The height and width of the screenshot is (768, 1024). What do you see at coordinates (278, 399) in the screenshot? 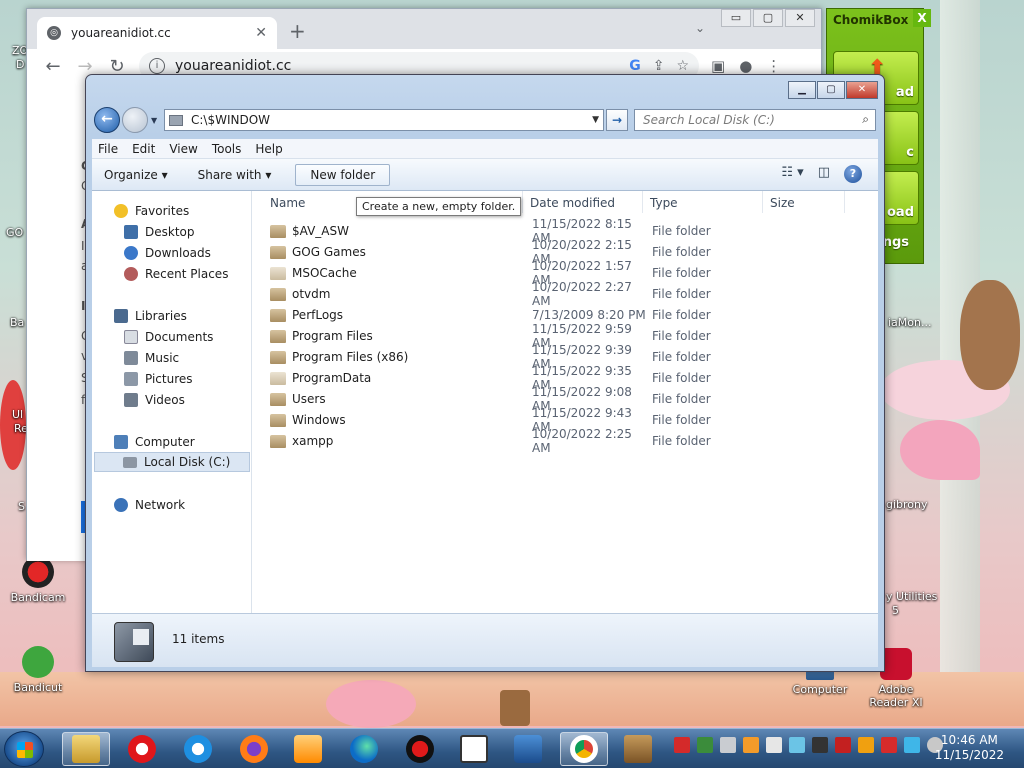
I see `folder-icon` at bounding box center [278, 399].